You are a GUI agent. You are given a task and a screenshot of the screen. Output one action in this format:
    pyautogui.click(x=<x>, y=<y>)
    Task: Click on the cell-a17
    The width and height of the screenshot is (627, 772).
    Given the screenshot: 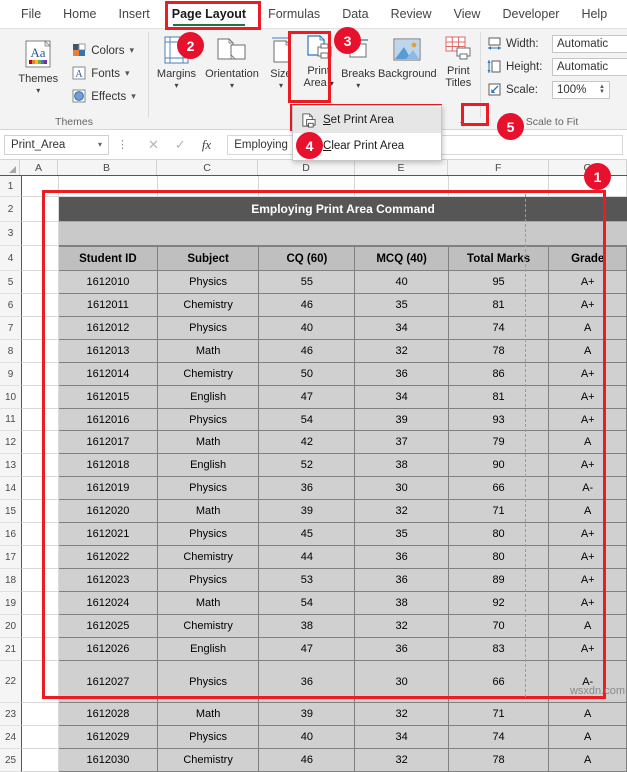 What is the action you would take?
    pyautogui.click(x=40, y=557)
    